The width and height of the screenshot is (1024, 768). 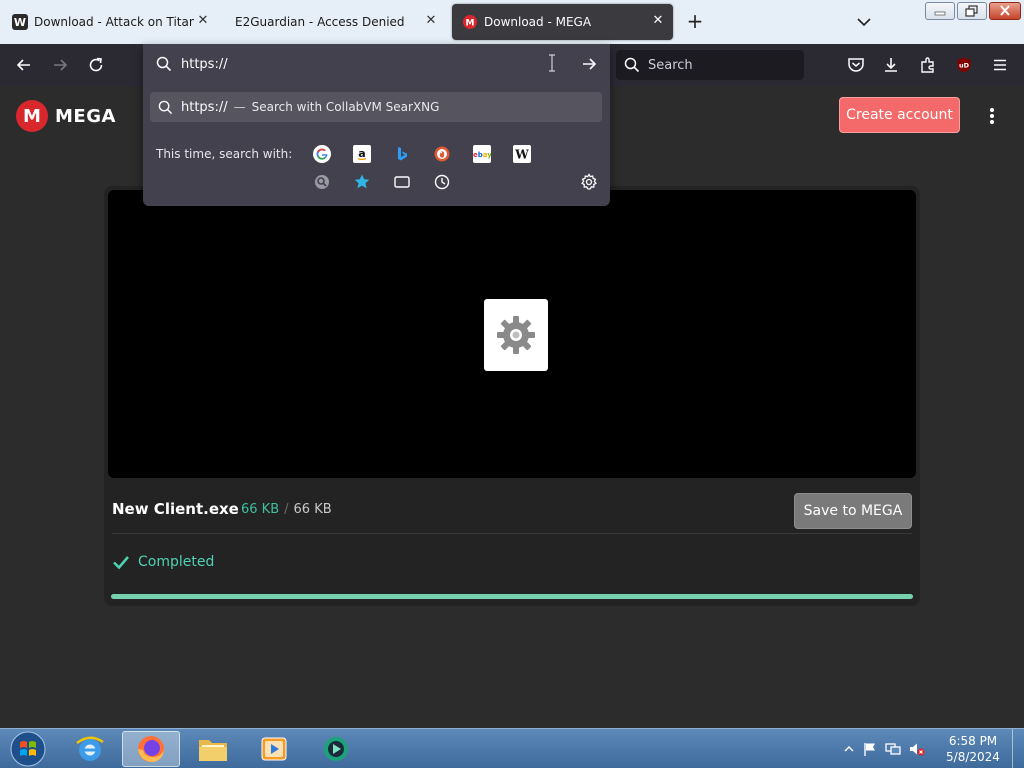 I want to click on history-icon, so click(x=442, y=182).